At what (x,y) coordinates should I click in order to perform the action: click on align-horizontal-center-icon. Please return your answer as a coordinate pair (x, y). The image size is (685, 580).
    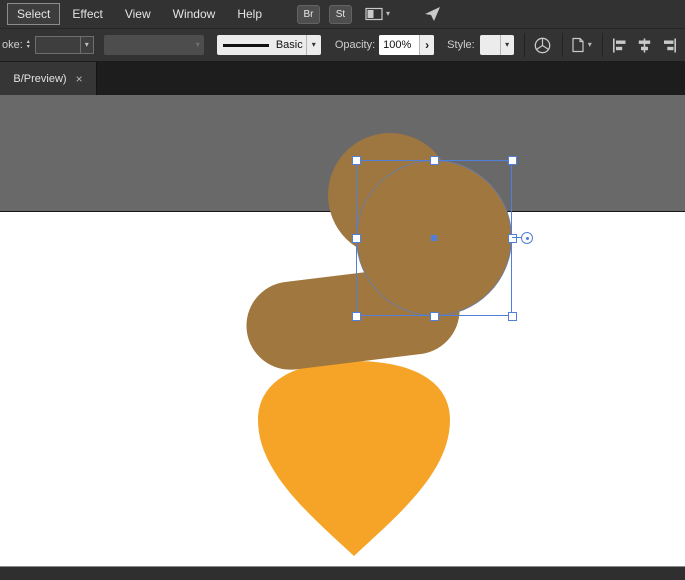
    Looking at the image, I should click on (644, 45).